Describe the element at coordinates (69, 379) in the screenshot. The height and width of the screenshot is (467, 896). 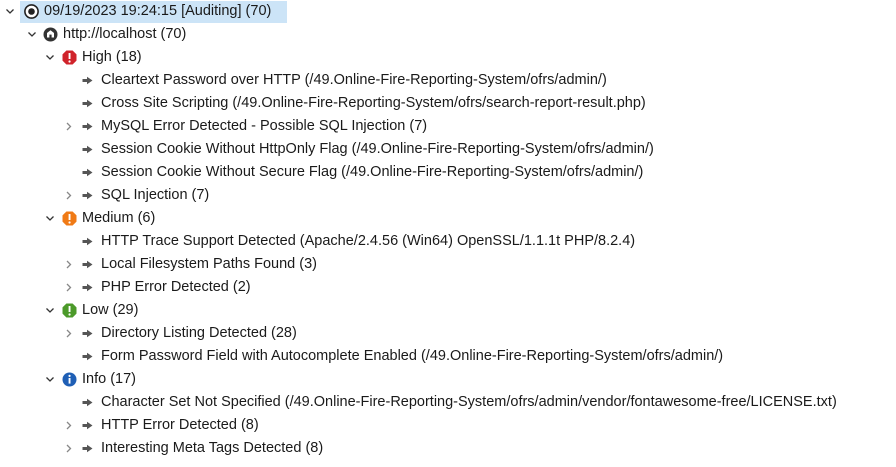
I see `info-severity-icon` at that location.